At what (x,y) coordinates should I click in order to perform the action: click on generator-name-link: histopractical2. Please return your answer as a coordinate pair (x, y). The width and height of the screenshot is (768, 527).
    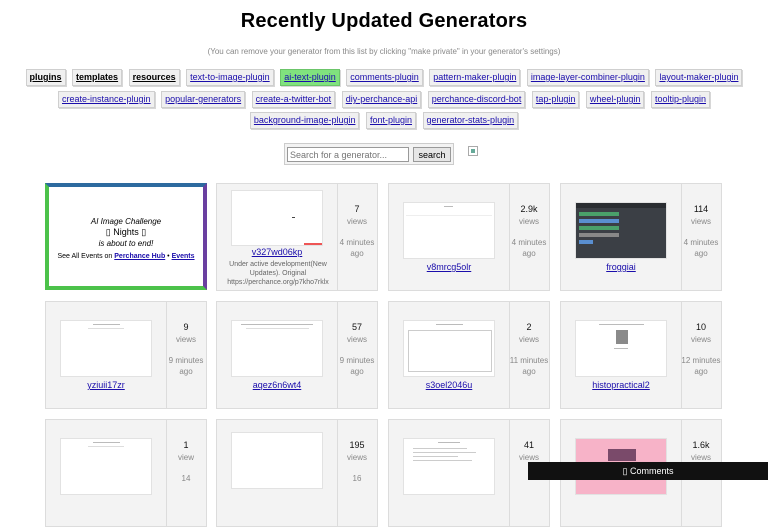
    Looking at the image, I should click on (621, 385).